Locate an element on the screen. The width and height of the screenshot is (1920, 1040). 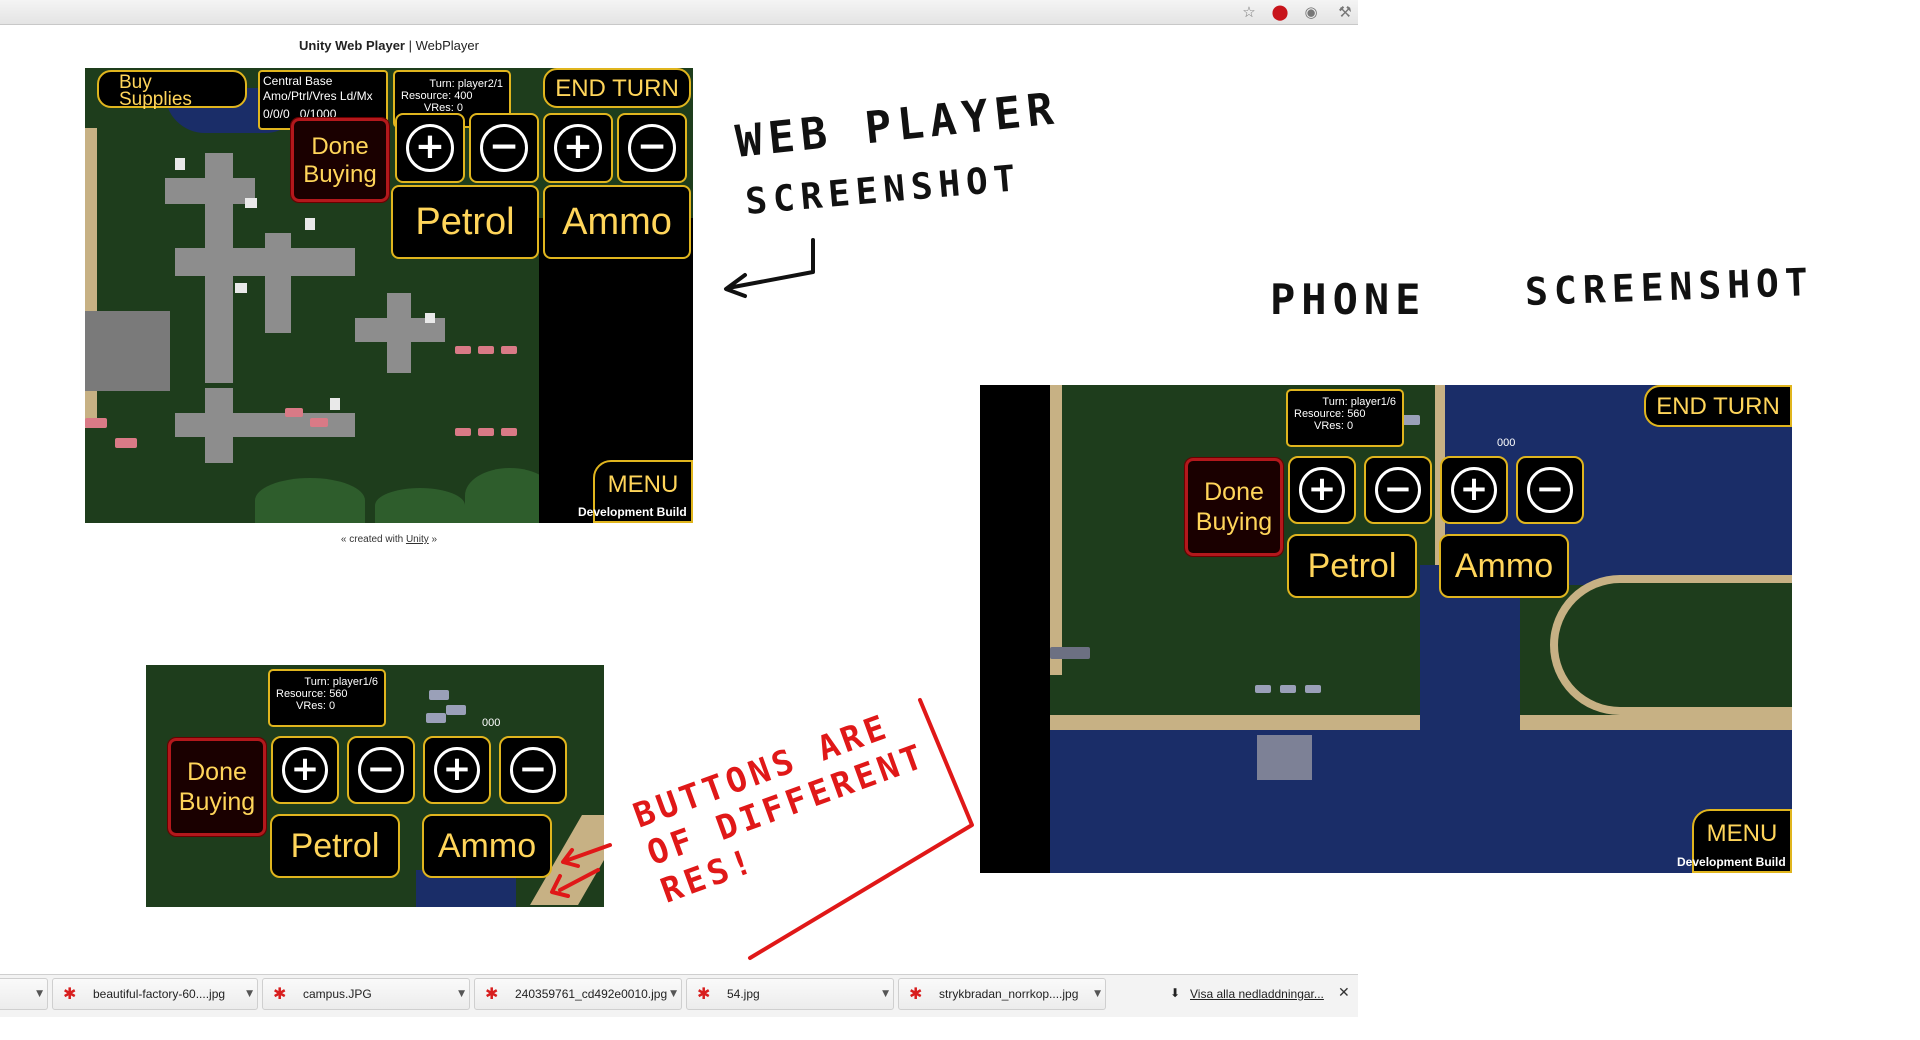
download-filename: strykbradan_norrkop....jpg is located at coordinates (1009, 994).